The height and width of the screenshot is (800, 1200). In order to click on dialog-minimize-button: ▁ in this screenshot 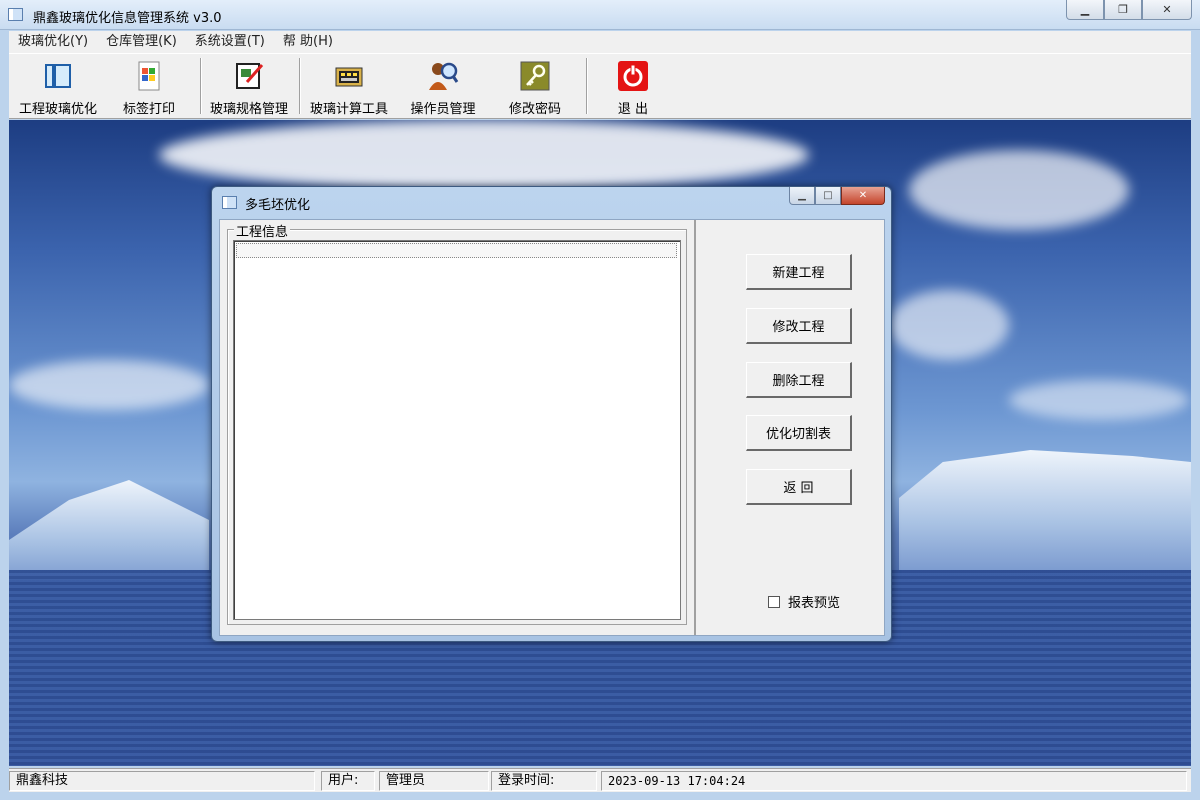, I will do `click(802, 196)`.